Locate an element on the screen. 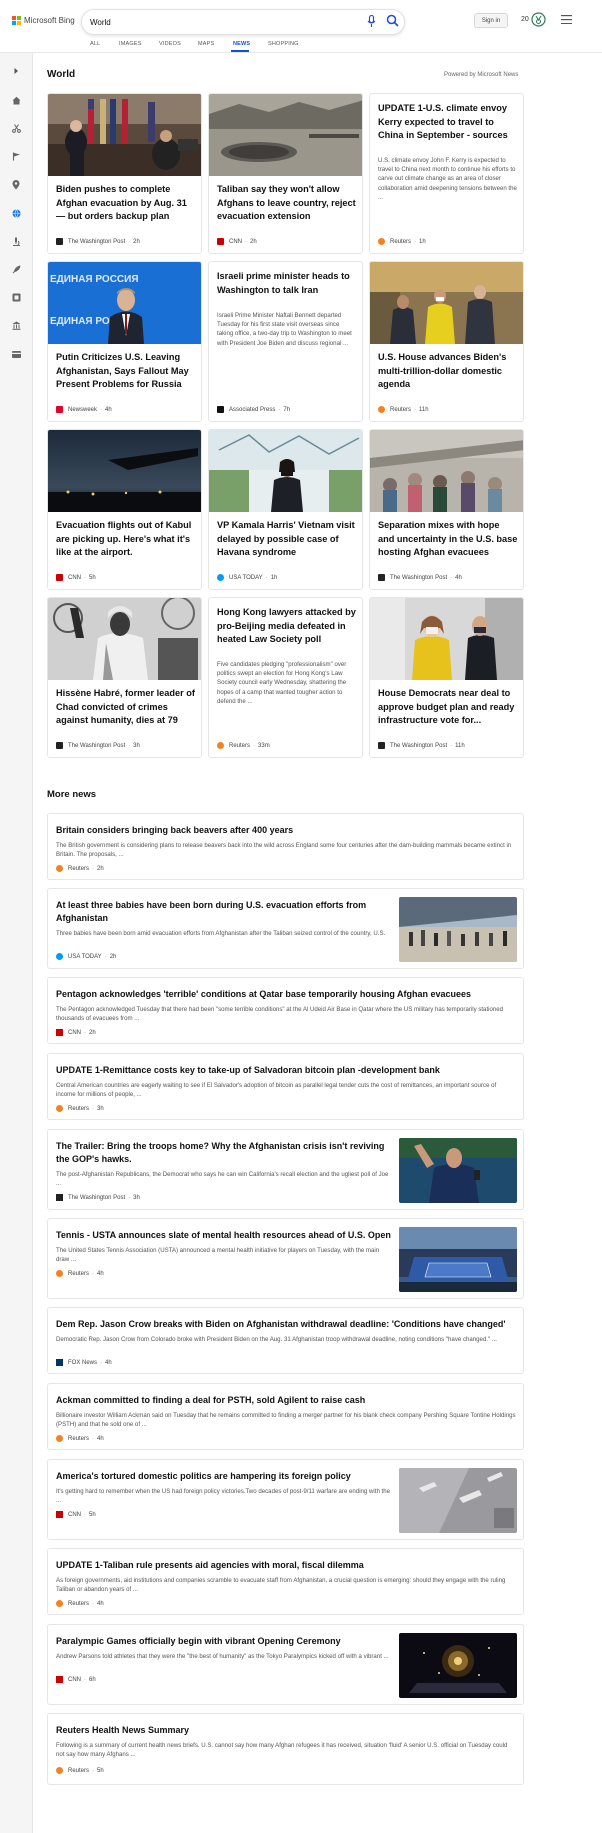 Image resolution: width=602 pixels, height=1833 pixels. news-source: USA TODAY · 1h is located at coordinates (247, 577).